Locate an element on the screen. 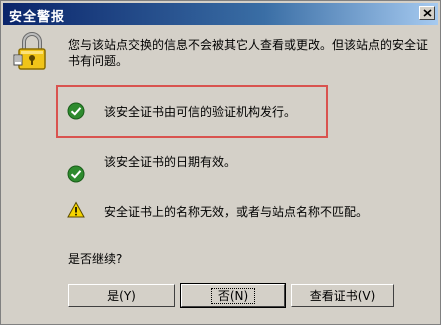 This screenshot has width=441, height=325. cert-date-status: 该安全证书的日期有效。 is located at coordinates (170, 162).